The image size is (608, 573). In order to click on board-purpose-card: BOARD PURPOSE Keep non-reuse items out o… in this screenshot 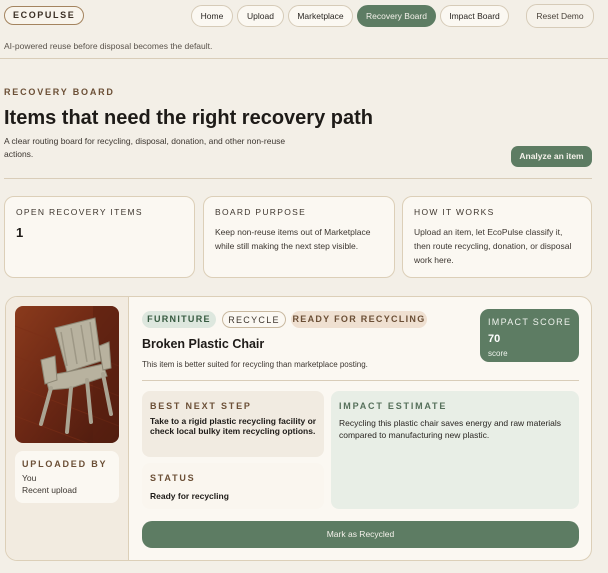, I will do `click(299, 237)`.